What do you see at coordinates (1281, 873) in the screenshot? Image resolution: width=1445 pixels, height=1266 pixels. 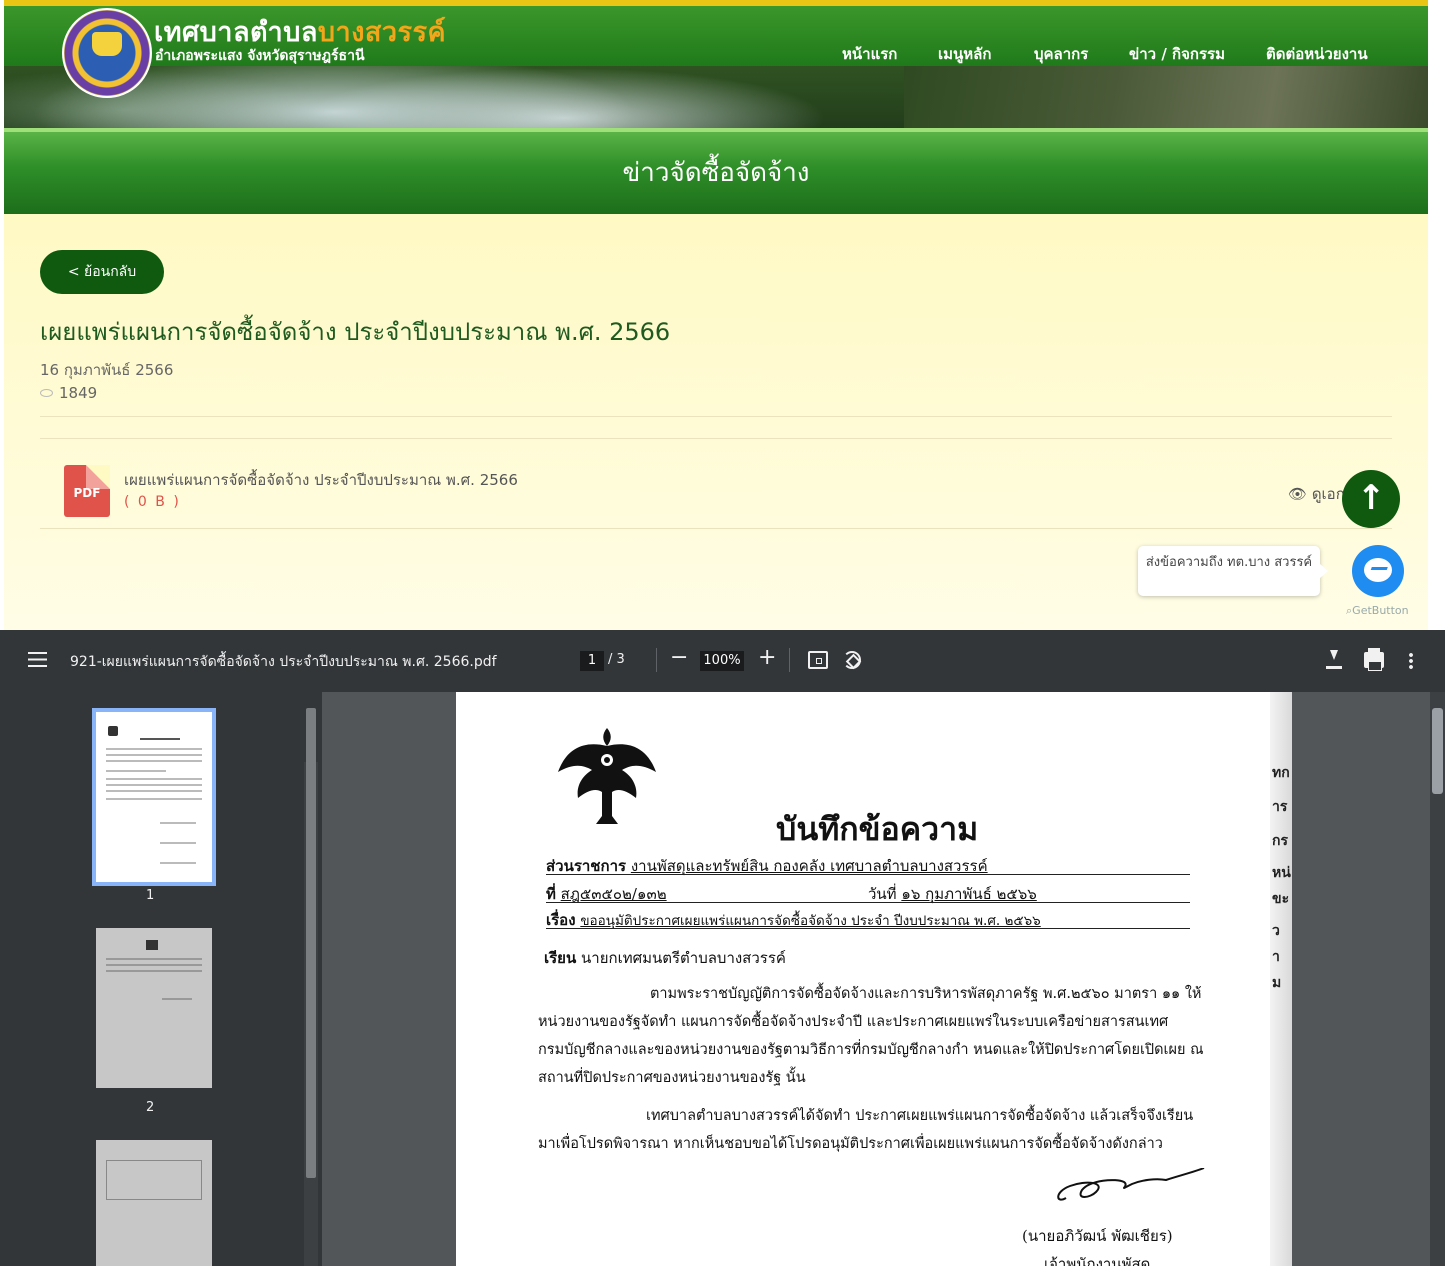 I see `adjacent-page-text: หน่` at bounding box center [1281, 873].